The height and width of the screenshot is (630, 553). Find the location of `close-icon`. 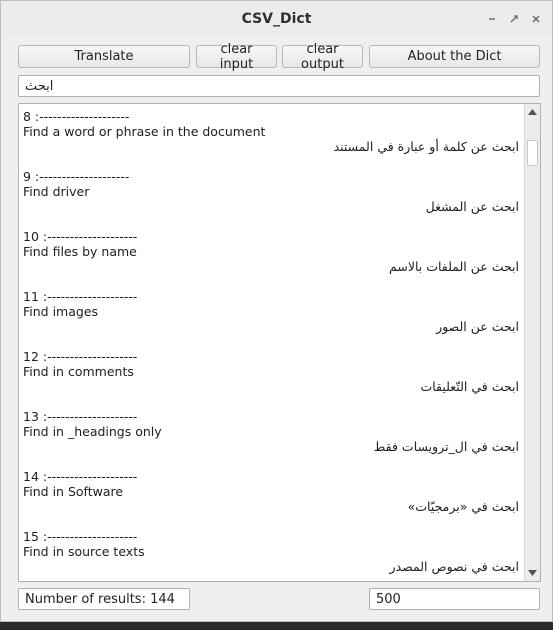

close-icon is located at coordinates (536, 19).